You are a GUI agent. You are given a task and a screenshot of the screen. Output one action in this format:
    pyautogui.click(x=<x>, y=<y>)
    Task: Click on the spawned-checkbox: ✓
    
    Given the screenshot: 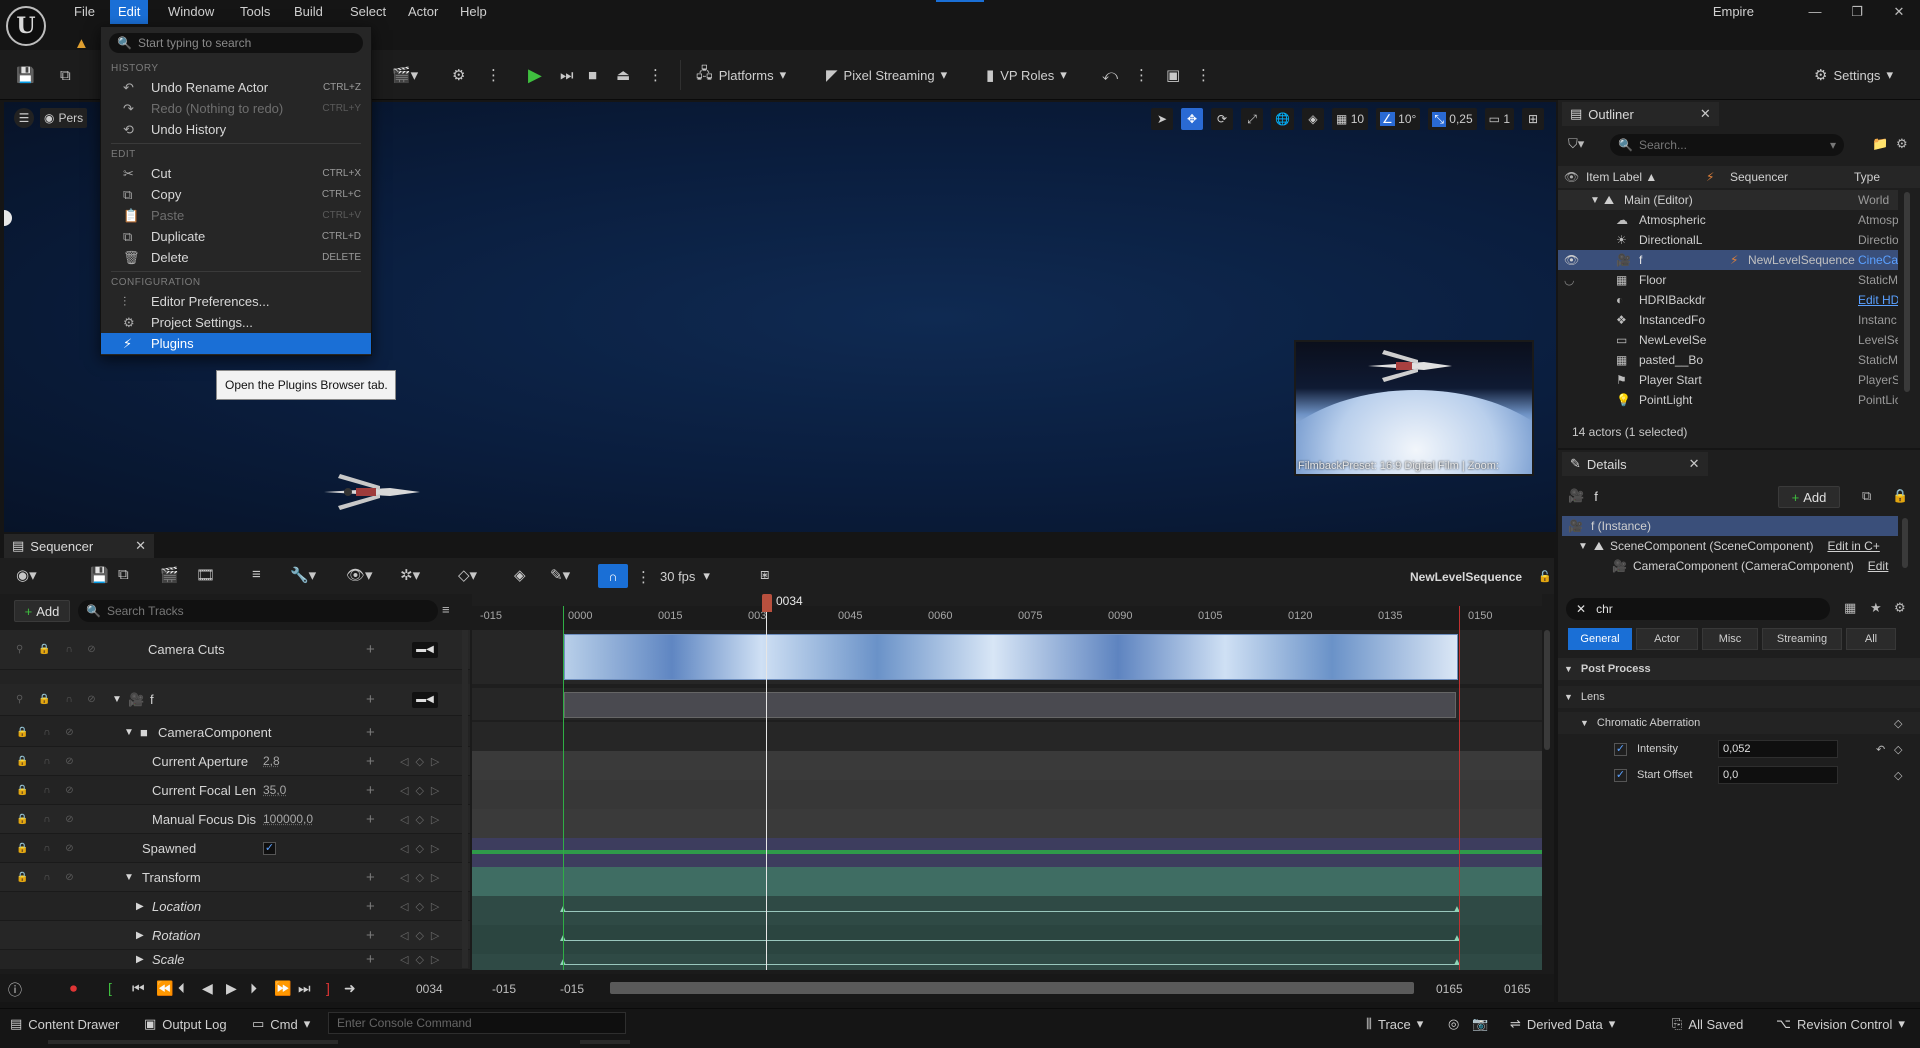 What is the action you would take?
    pyautogui.click(x=269, y=848)
    